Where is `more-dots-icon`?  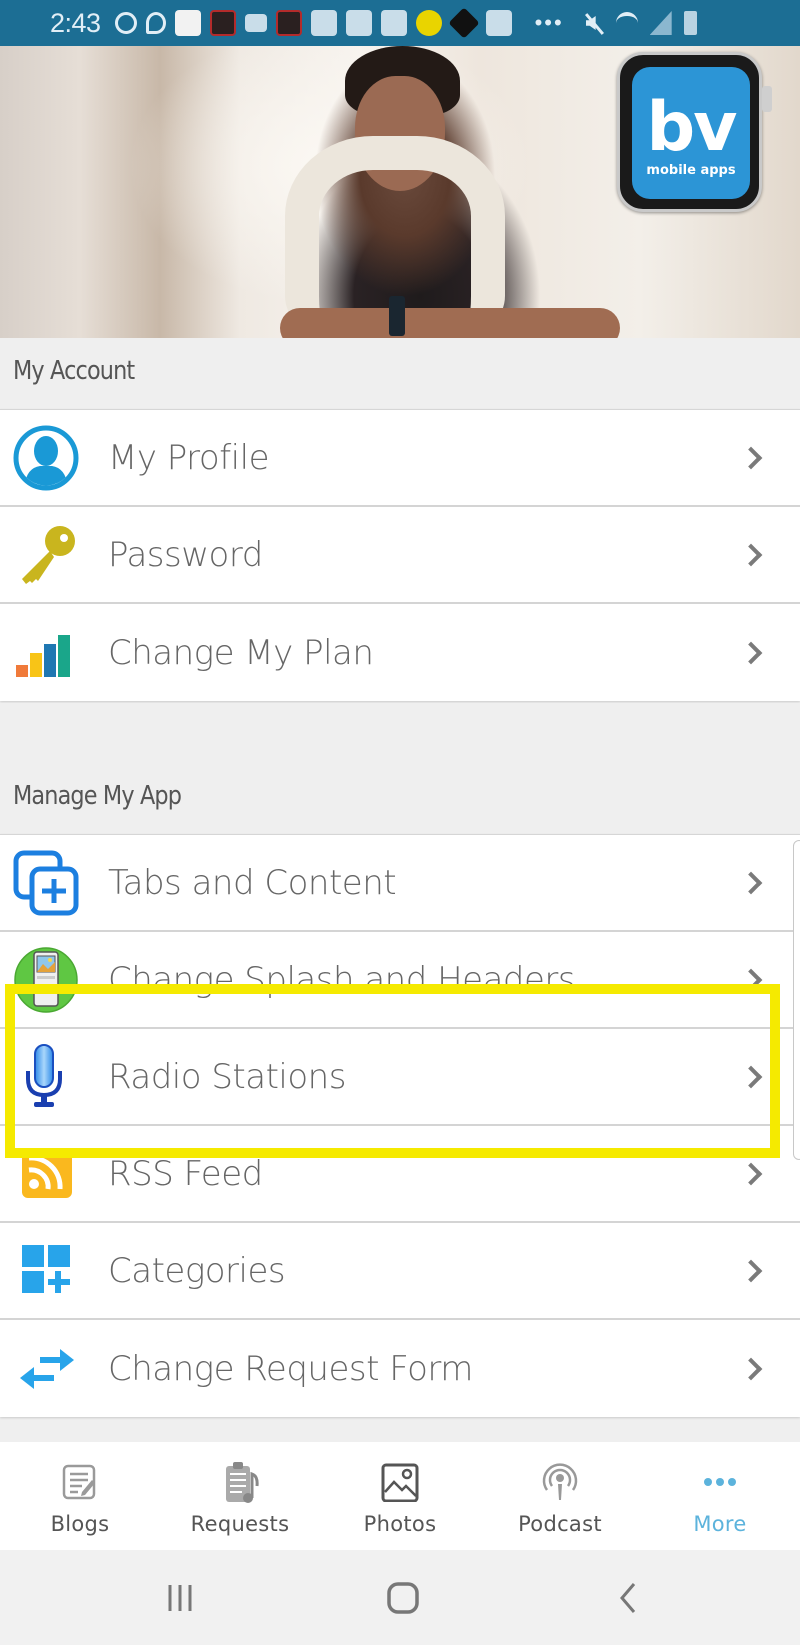
more-dots-icon is located at coordinates (720, 1482).